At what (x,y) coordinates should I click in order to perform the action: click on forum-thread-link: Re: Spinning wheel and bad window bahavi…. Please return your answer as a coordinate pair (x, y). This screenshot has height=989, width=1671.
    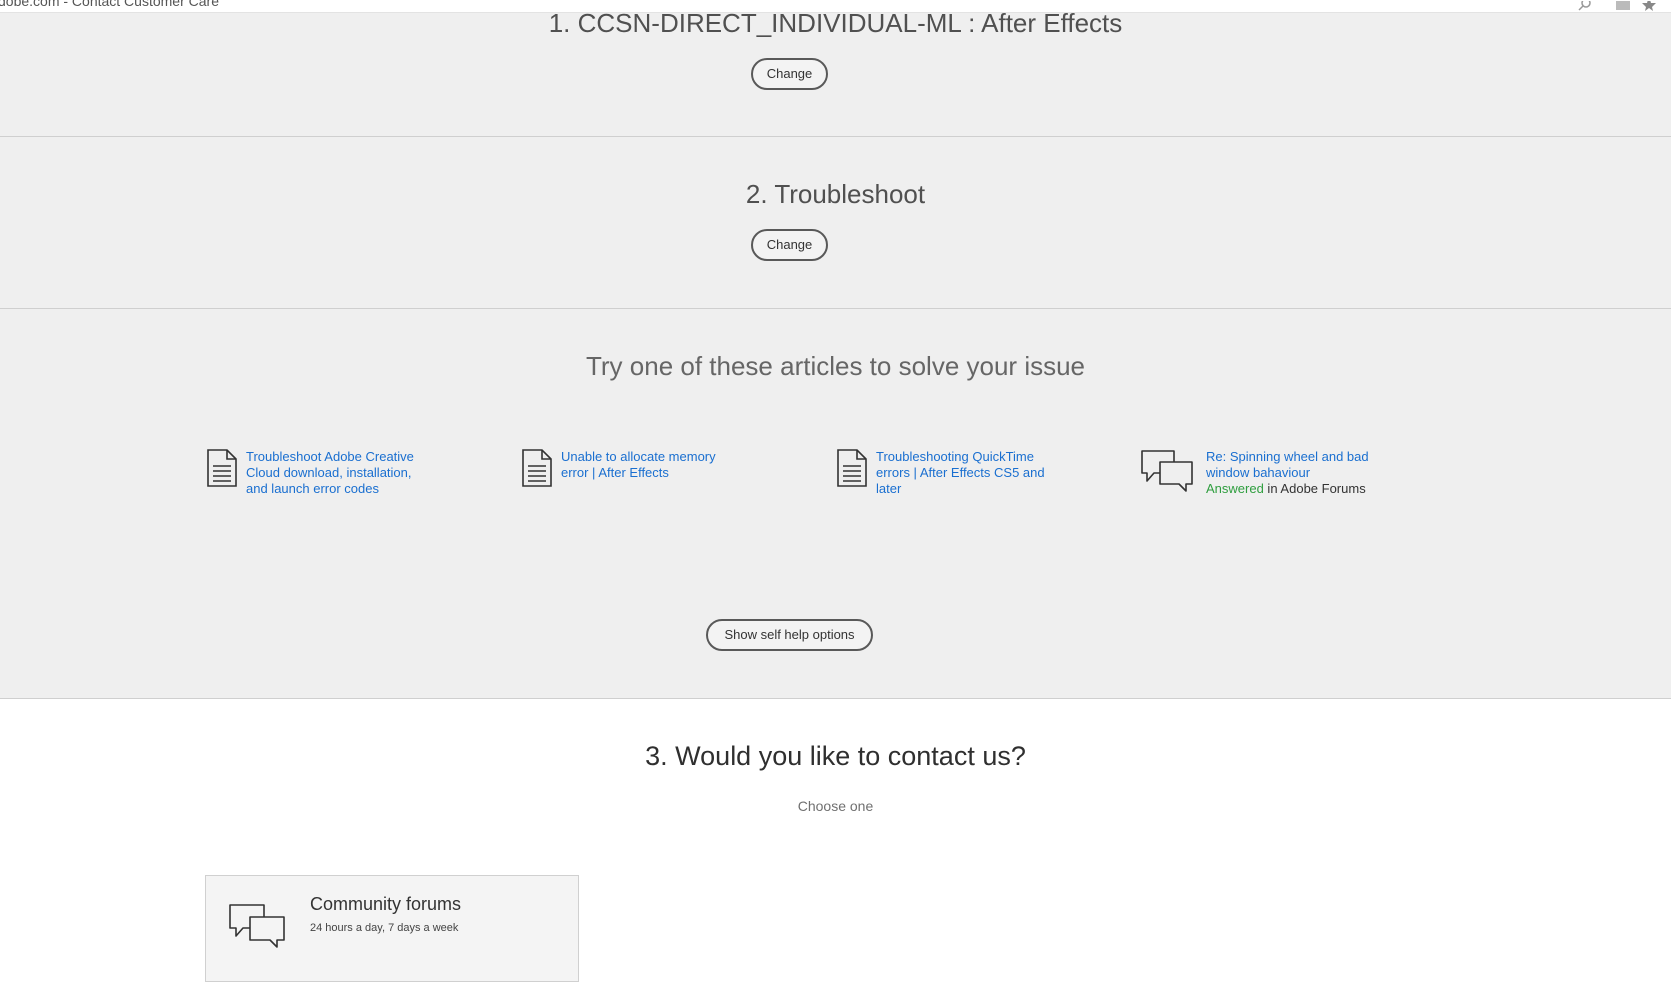
    Looking at the image, I should click on (1296, 465).